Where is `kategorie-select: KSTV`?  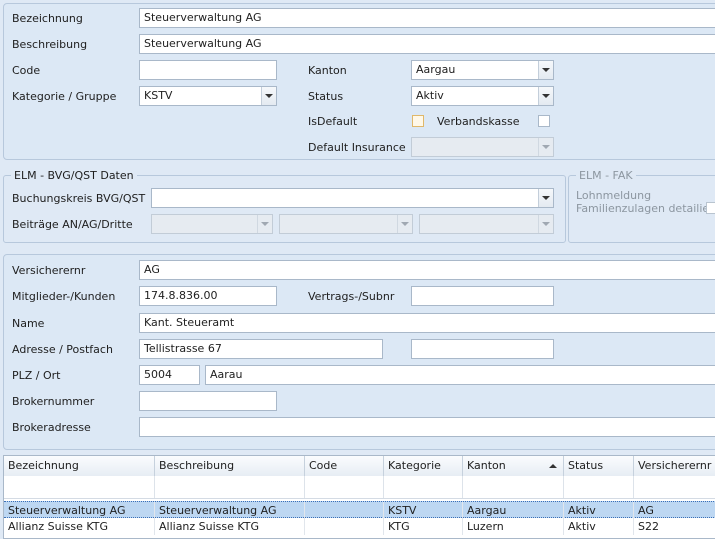
kategorie-select: KSTV is located at coordinates (208, 96).